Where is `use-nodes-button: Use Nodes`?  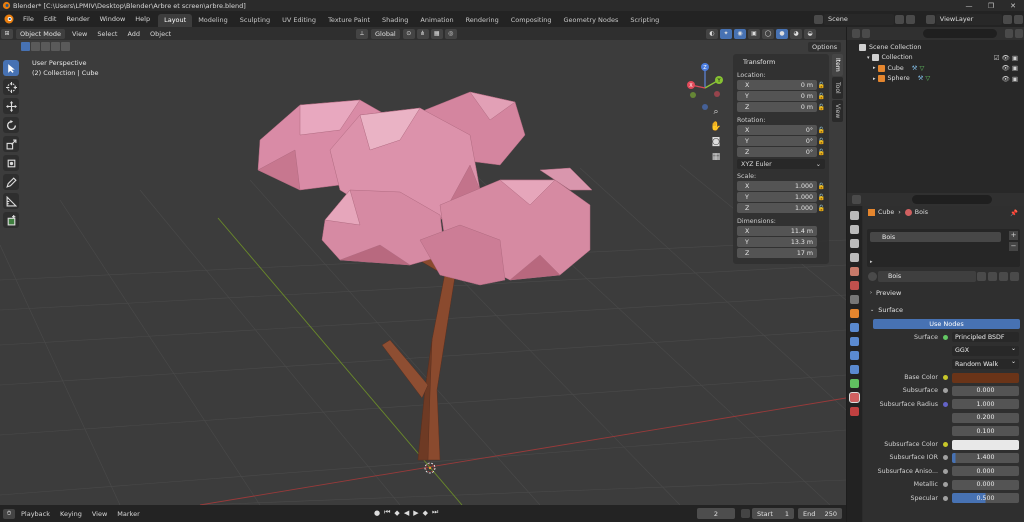 use-nodes-button: Use Nodes is located at coordinates (946, 324).